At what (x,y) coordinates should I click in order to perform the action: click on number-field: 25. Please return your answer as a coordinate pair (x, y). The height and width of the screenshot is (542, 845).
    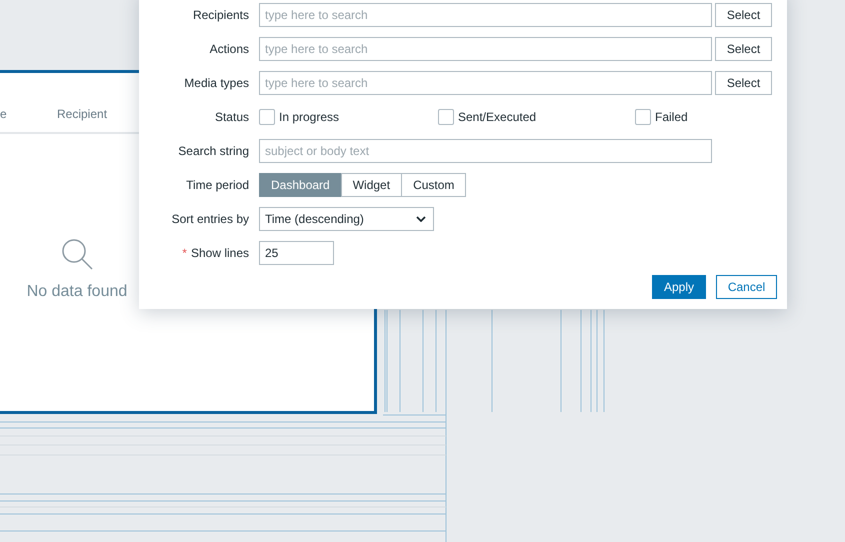
    Looking at the image, I should click on (296, 253).